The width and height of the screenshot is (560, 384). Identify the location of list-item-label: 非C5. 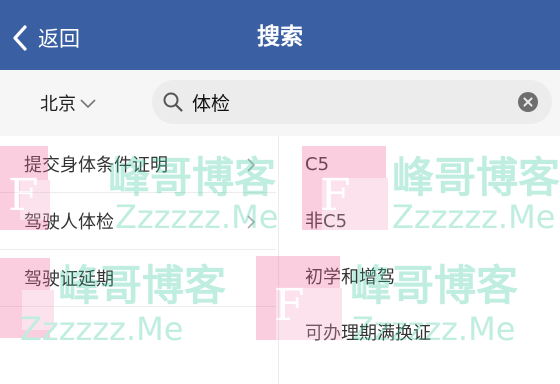
(326, 221).